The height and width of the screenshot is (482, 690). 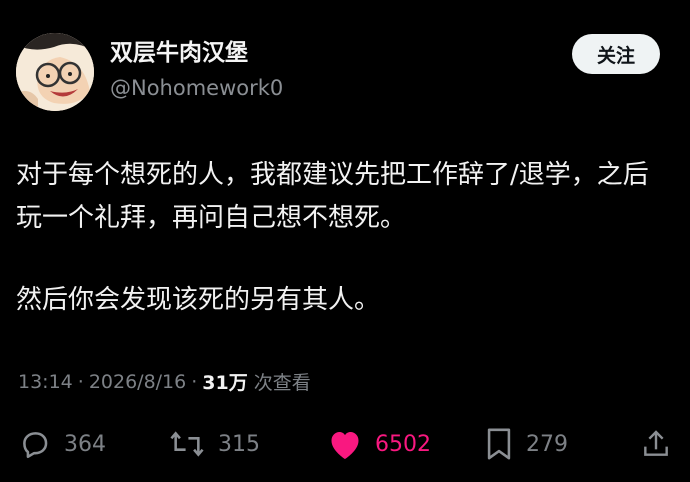 I want to click on tweet-meta: 13:14 · 2026/8/16 · 31万 次查看, so click(x=164, y=381).